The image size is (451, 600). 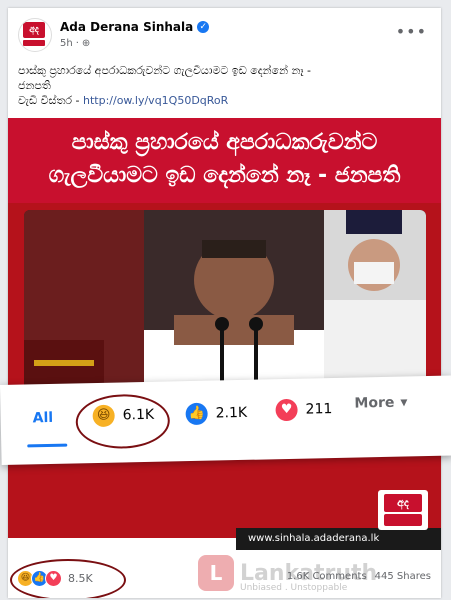 What do you see at coordinates (47, 429) in the screenshot?
I see `tab-all: All` at bounding box center [47, 429].